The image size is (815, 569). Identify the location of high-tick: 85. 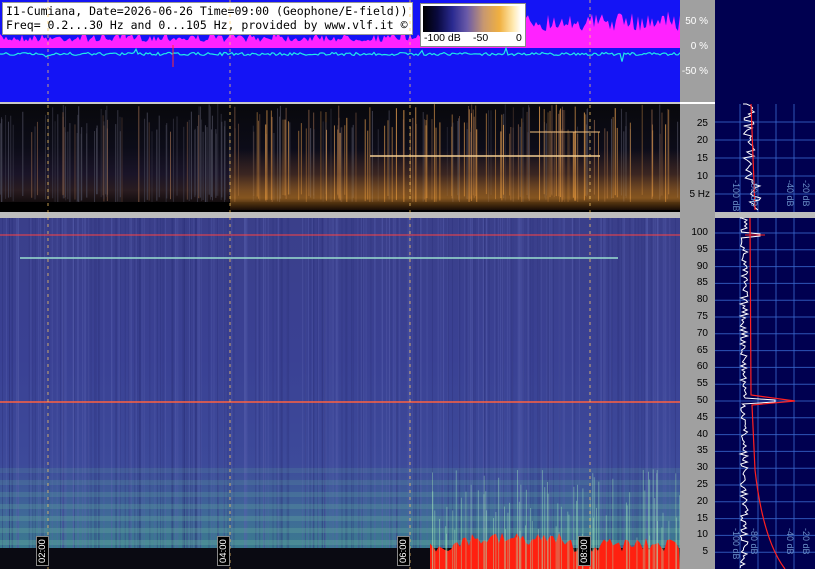
(702, 283).